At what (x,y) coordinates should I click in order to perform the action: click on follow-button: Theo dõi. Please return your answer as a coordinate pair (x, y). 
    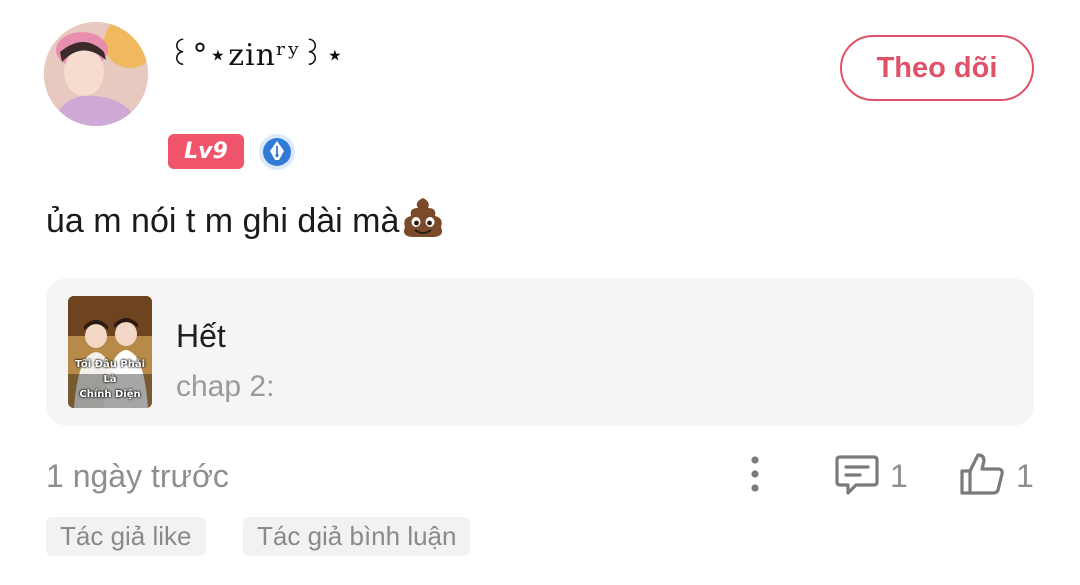
    Looking at the image, I should click on (937, 68).